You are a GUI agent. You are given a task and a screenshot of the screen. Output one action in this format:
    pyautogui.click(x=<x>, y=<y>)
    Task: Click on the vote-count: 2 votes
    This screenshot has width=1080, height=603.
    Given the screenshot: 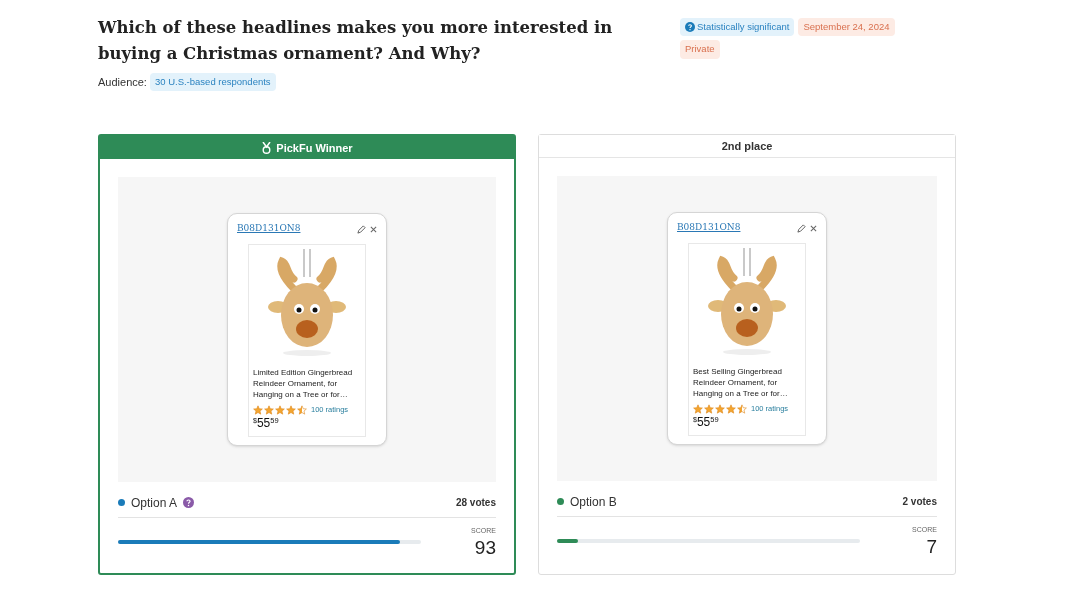 What is the action you would take?
    pyautogui.click(x=919, y=502)
    